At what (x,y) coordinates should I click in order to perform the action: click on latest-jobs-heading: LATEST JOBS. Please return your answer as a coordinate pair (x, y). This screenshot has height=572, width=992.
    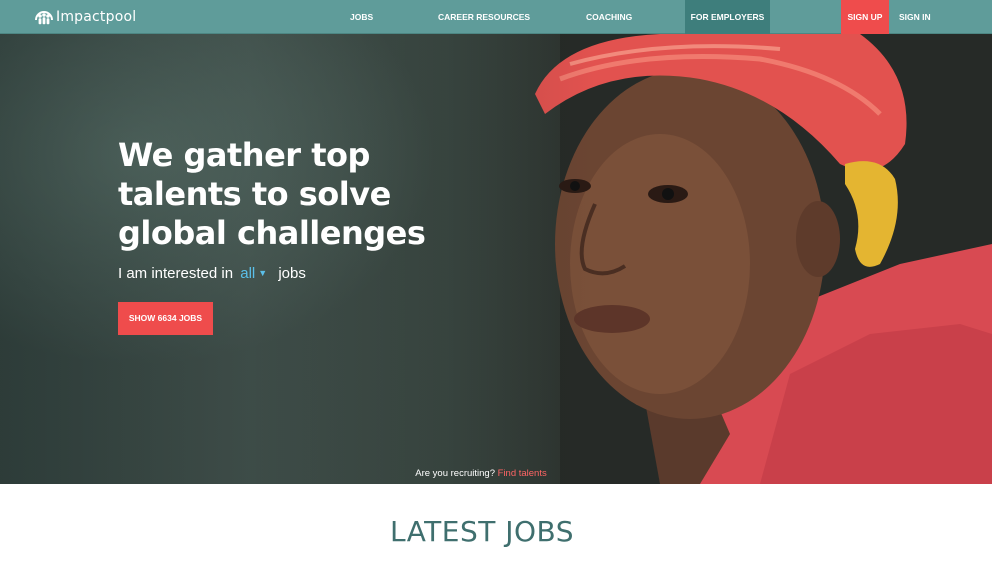
    Looking at the image, I should click on (482, 531).